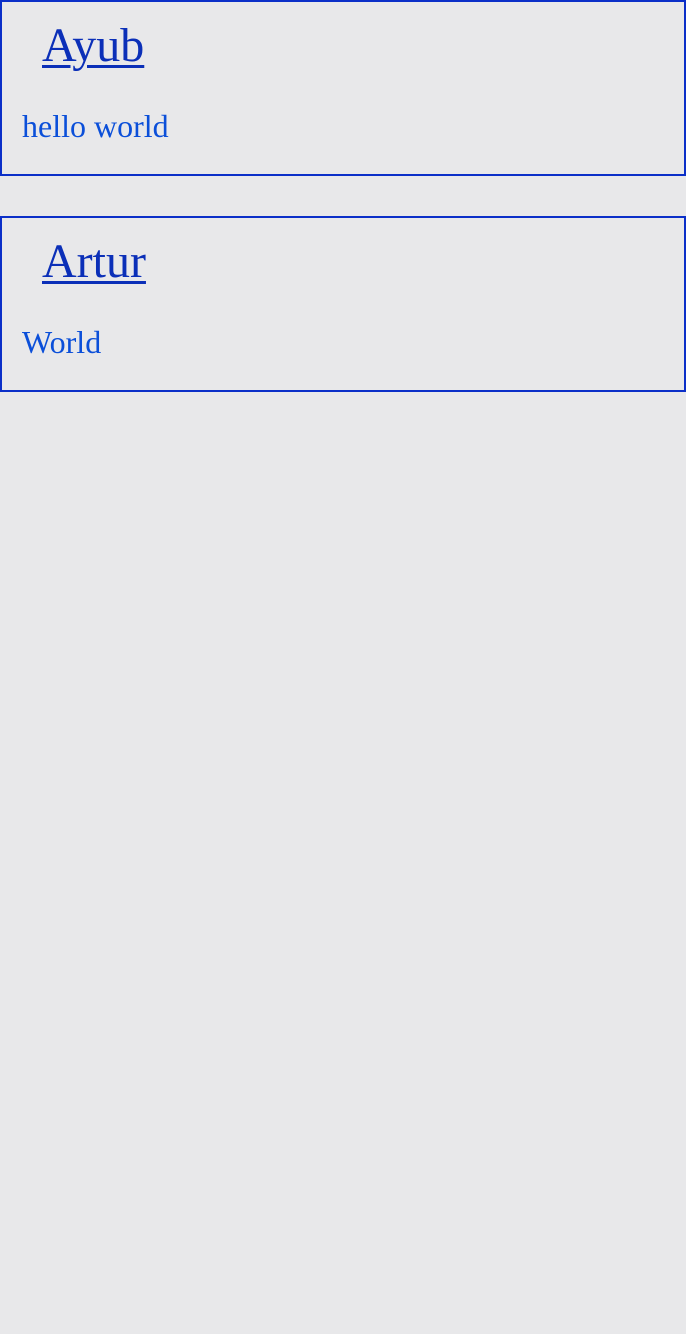  What do you see at coordinates (62, 342) in the screenshot?
I see `post-text: World` at bounding box center [62, 342].